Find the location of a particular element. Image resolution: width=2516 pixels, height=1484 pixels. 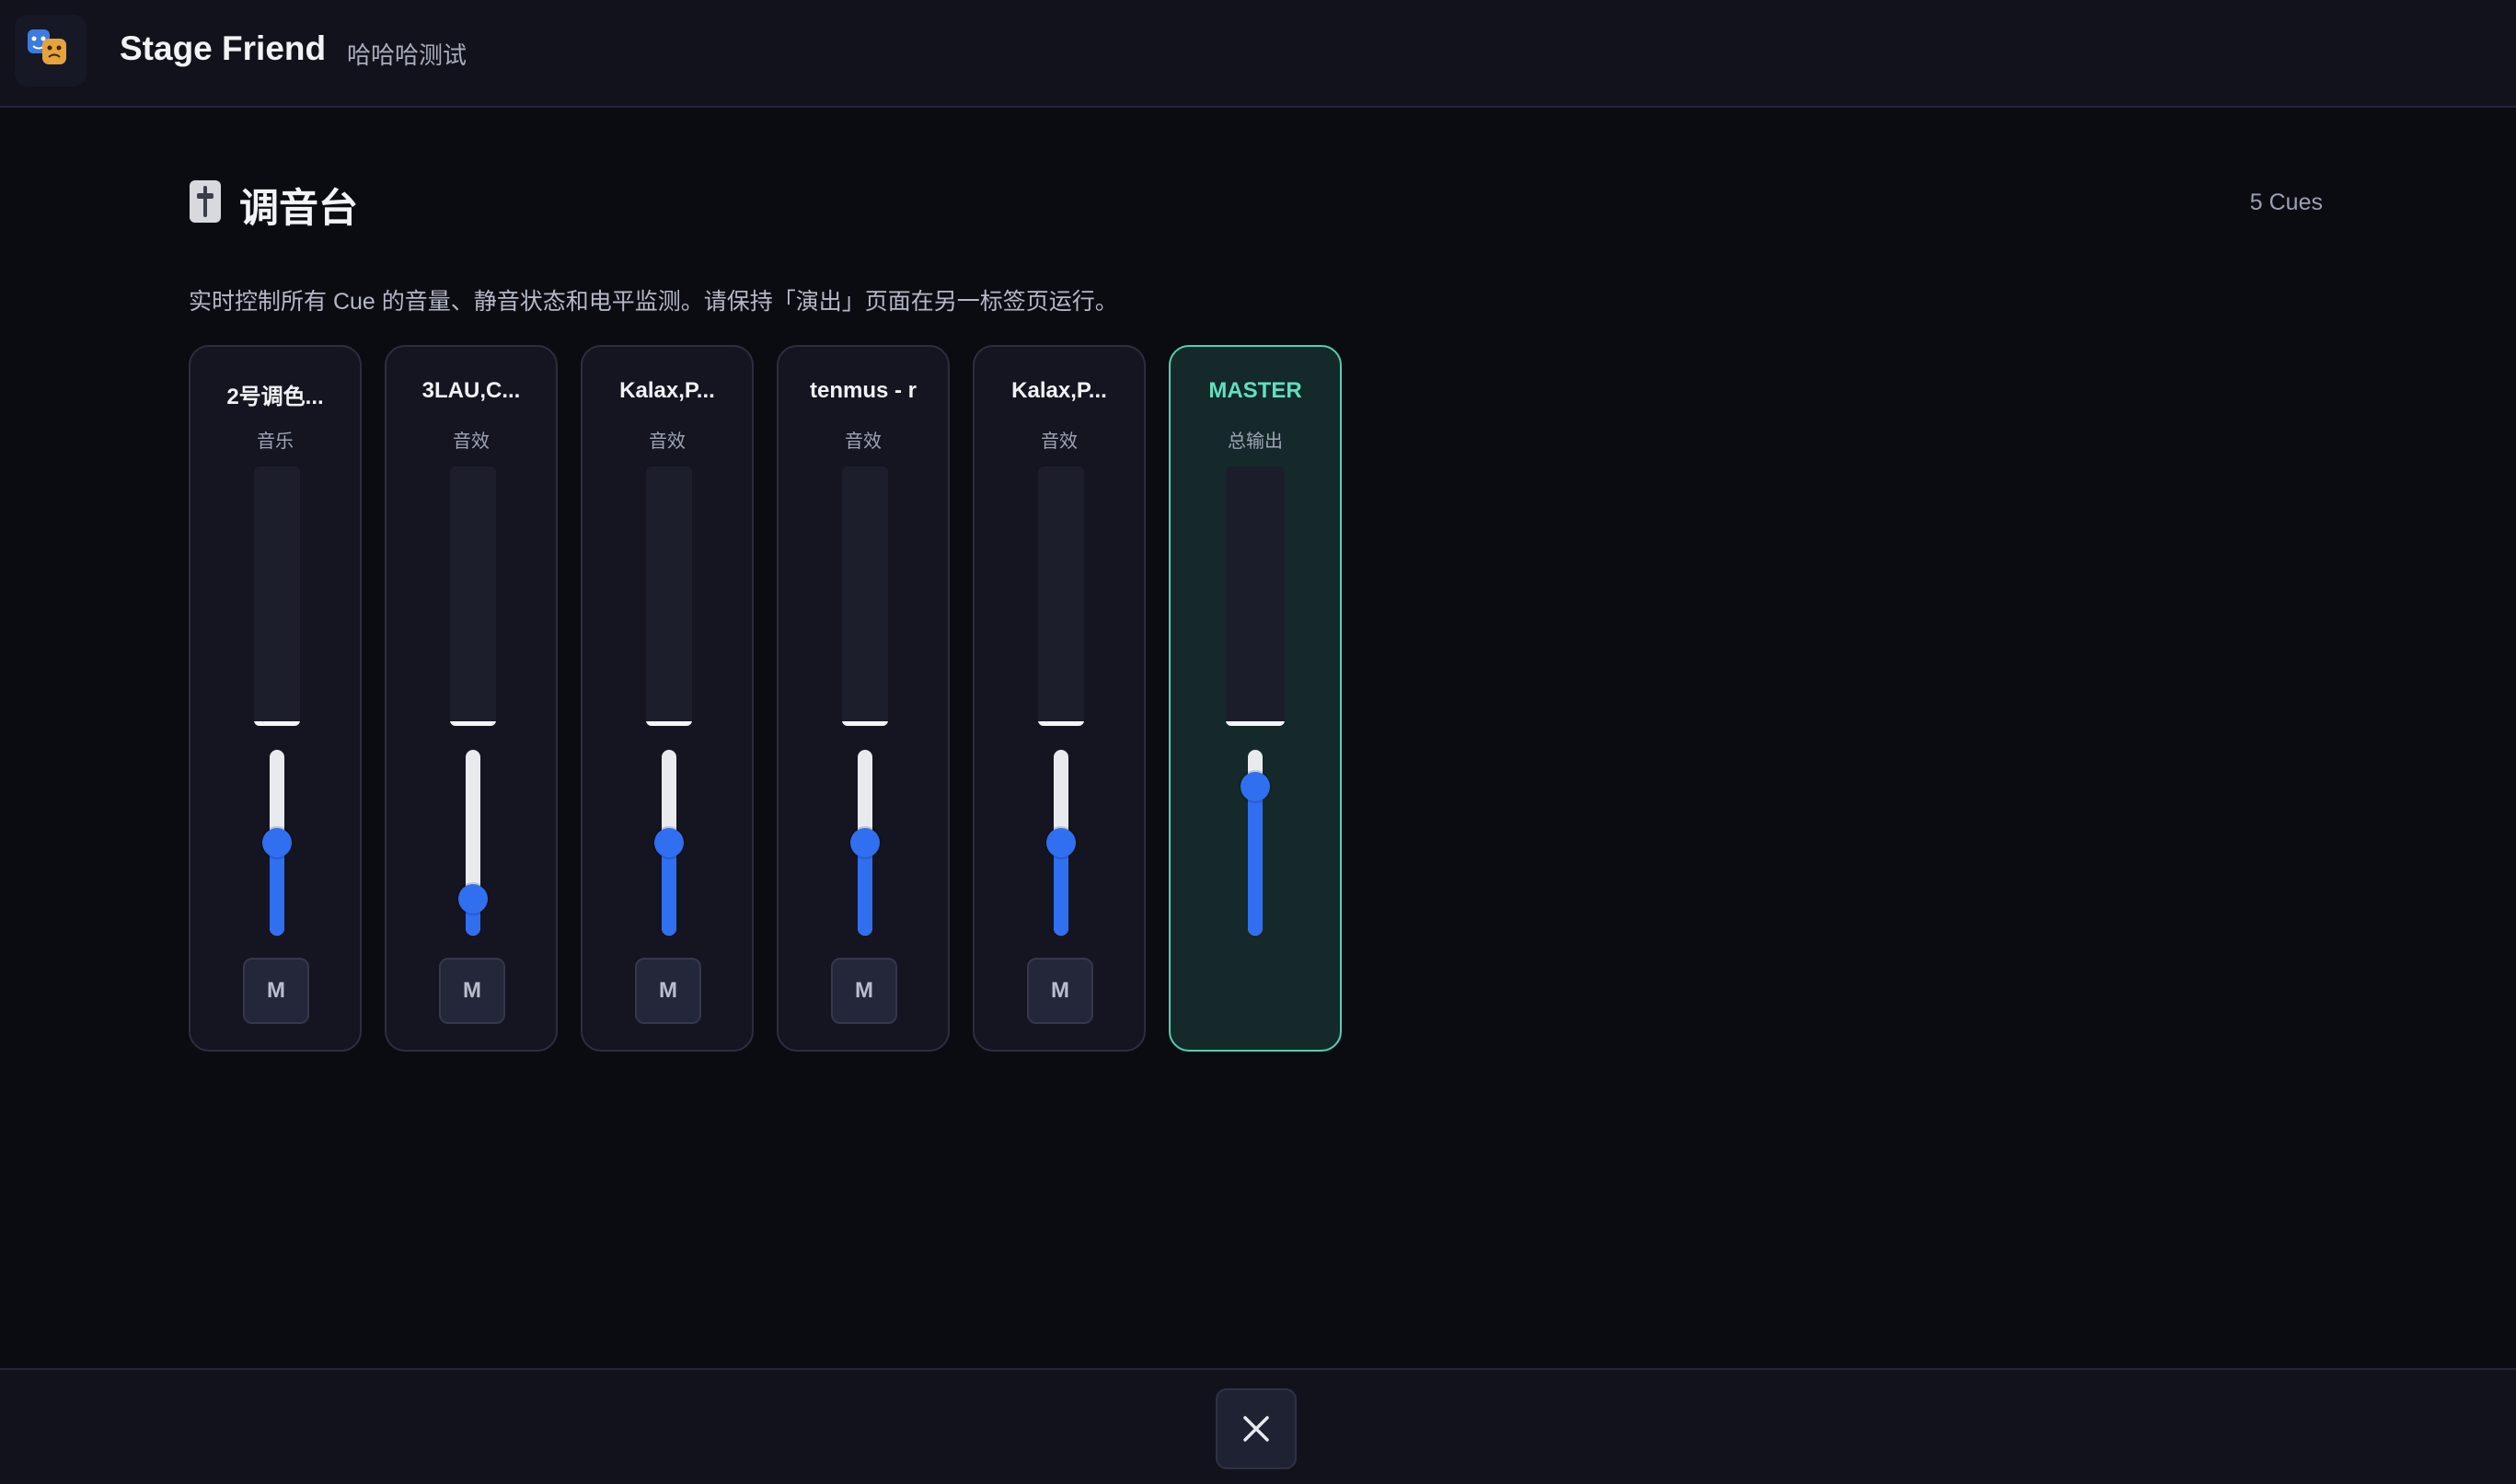

close-icon is located at coordinates (1256, 1429).